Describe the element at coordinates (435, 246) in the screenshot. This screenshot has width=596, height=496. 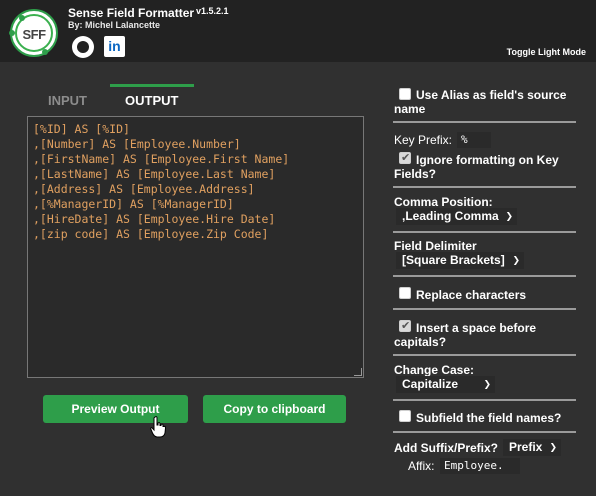
I see `field-delimiter-label: Field Delimiter` at that location.